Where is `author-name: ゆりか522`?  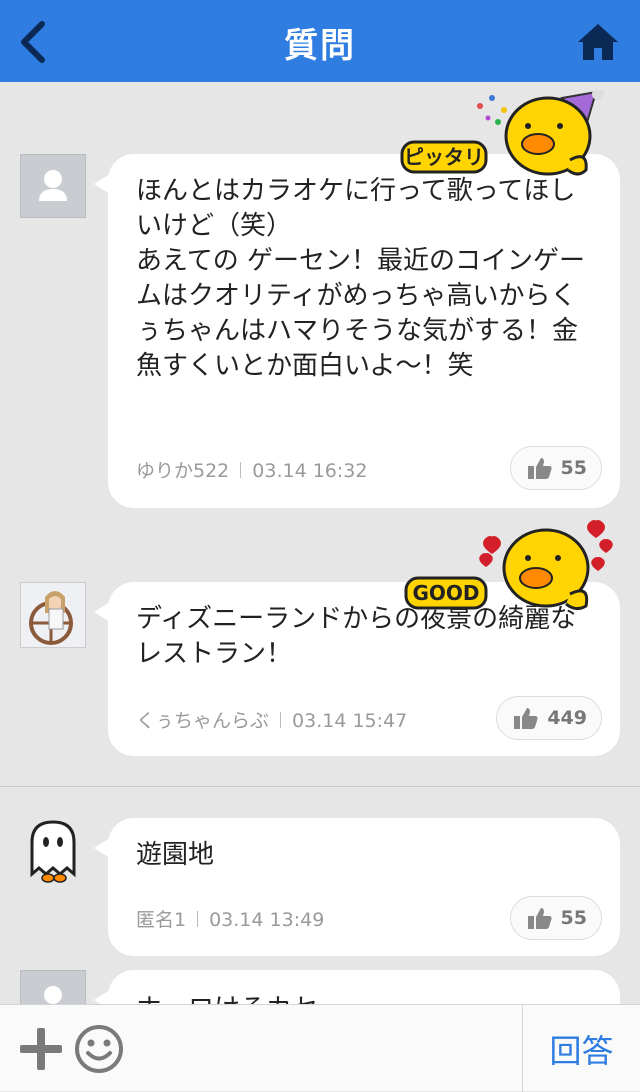 author-name: ゆりか522 is located at coordinates (182, 471).